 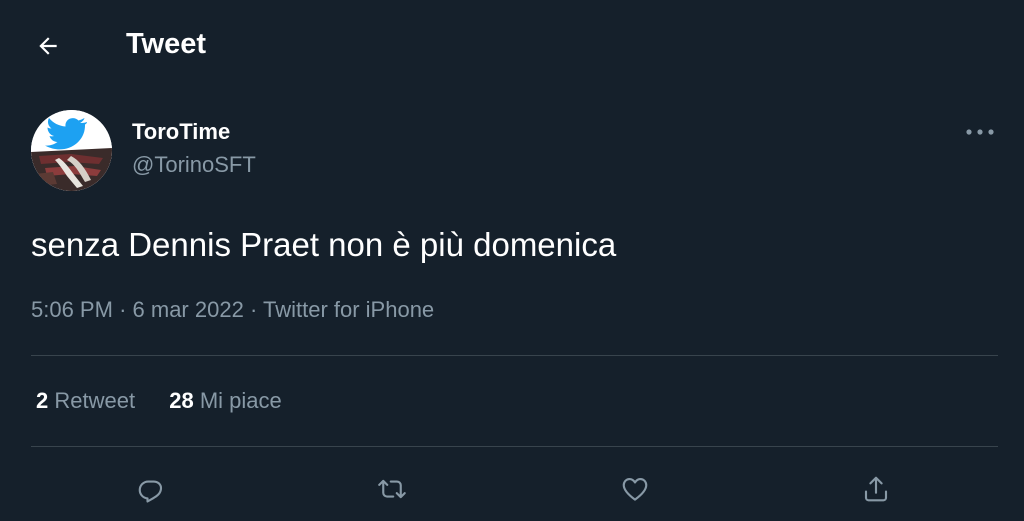 I want to click on back-button, so click(x=48, y=46).